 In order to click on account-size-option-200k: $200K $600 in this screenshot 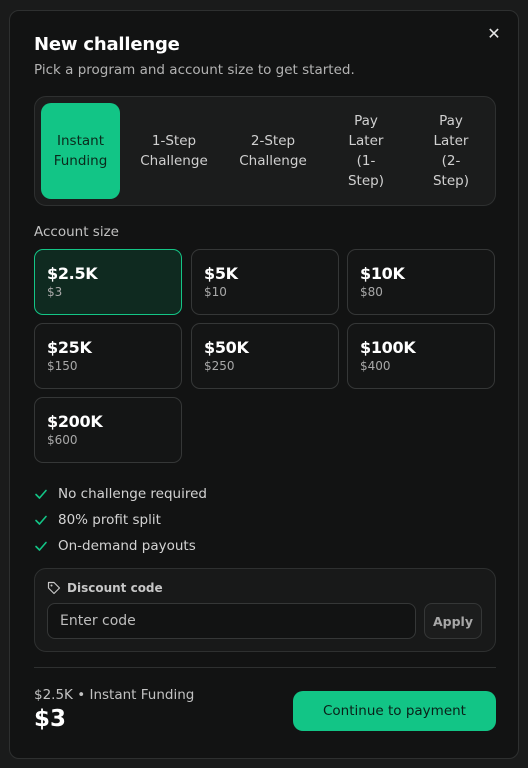, I will do `click(108, 430)`.